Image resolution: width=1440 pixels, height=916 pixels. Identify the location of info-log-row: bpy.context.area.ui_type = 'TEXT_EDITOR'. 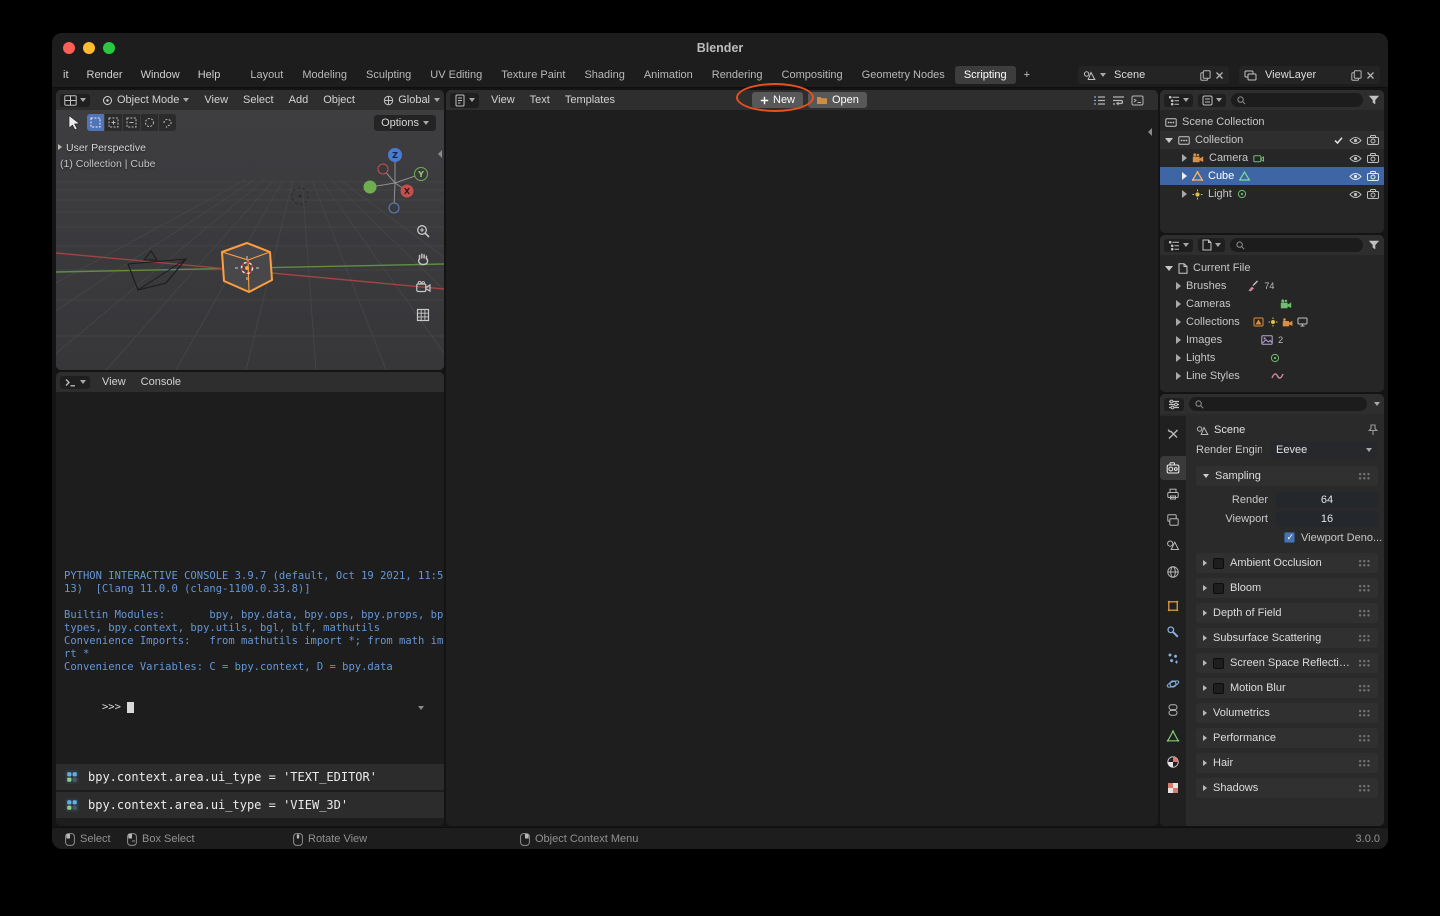
(250, 777).